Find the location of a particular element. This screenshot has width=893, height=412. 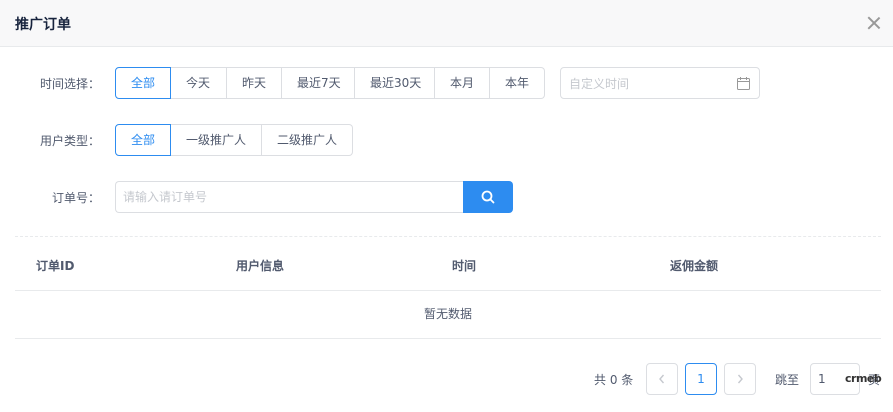

time-option-yesterday: 昨天 is located at coordinates (254, 83).